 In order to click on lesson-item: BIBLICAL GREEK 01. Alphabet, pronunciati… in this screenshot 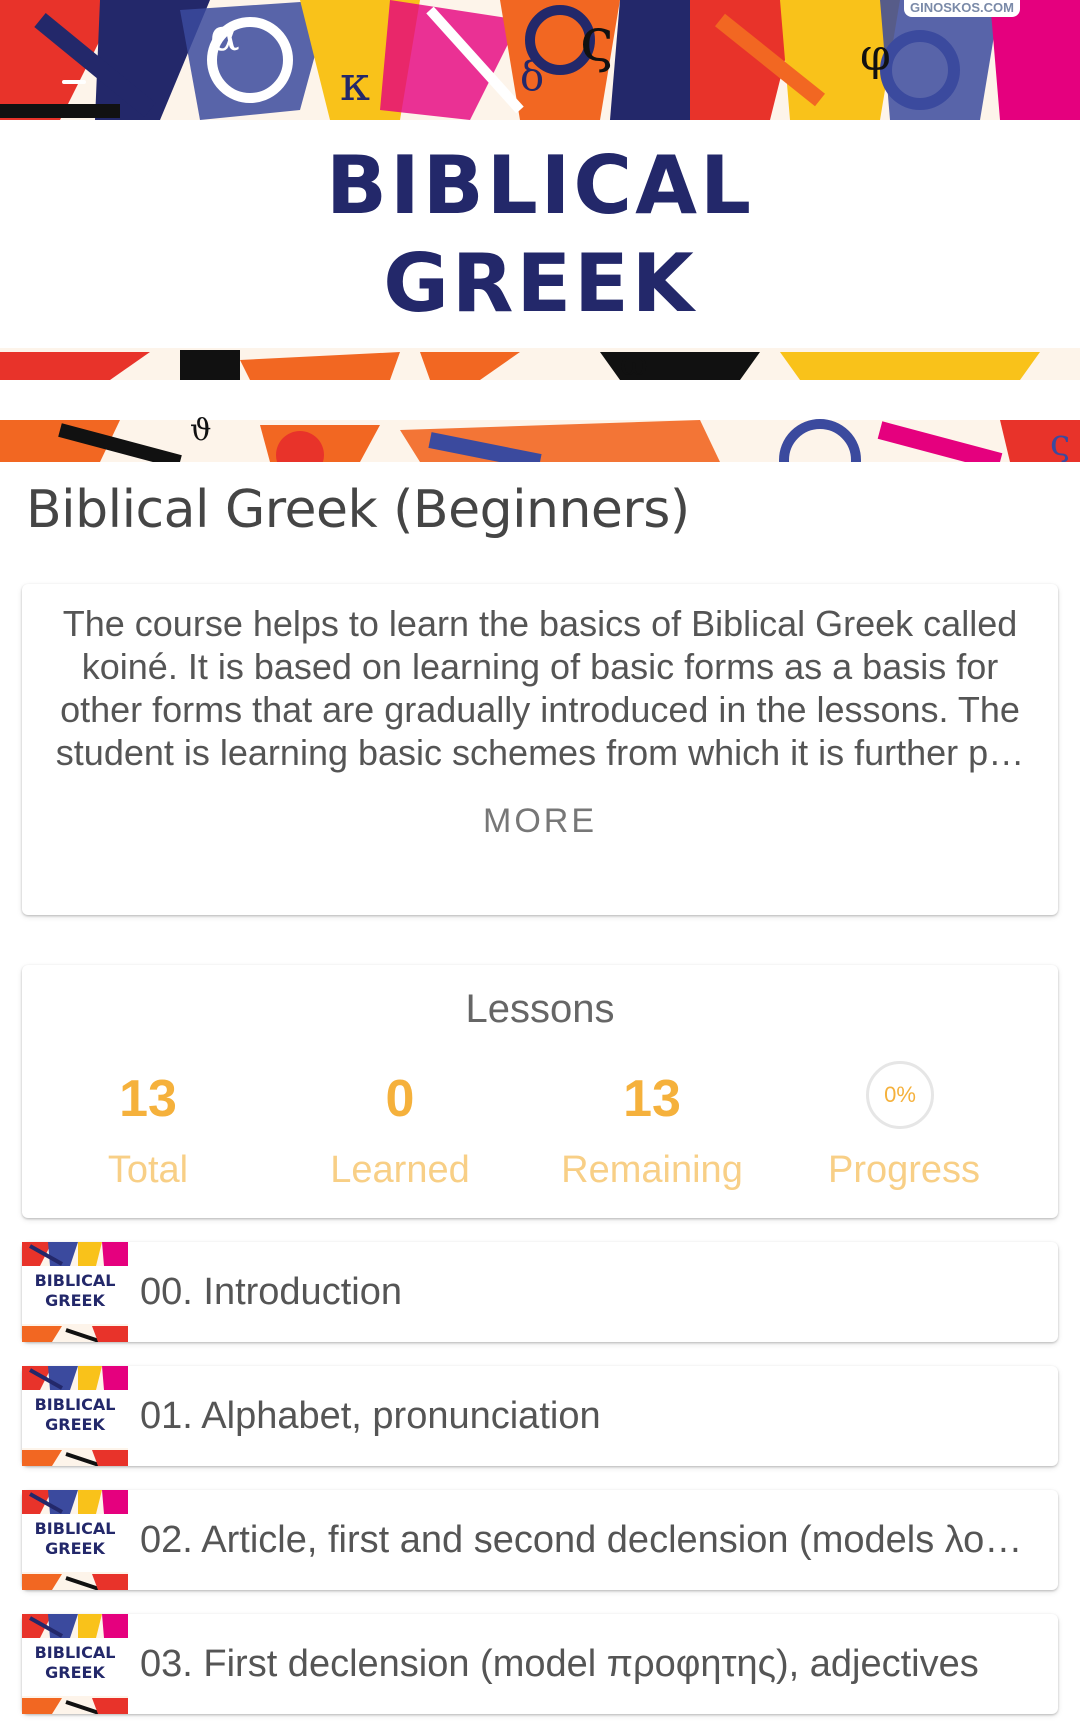, I will do `click(540, 1416)`.